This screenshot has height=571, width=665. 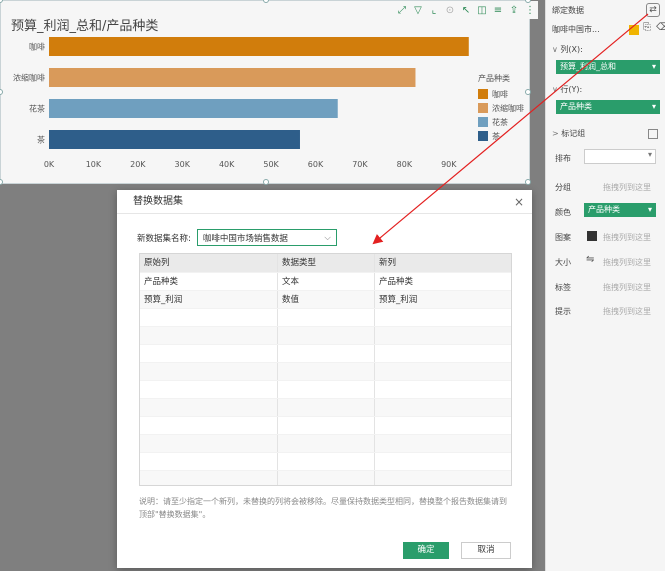 I want to click on table-cell: 文本, so click(x=326, y=281).